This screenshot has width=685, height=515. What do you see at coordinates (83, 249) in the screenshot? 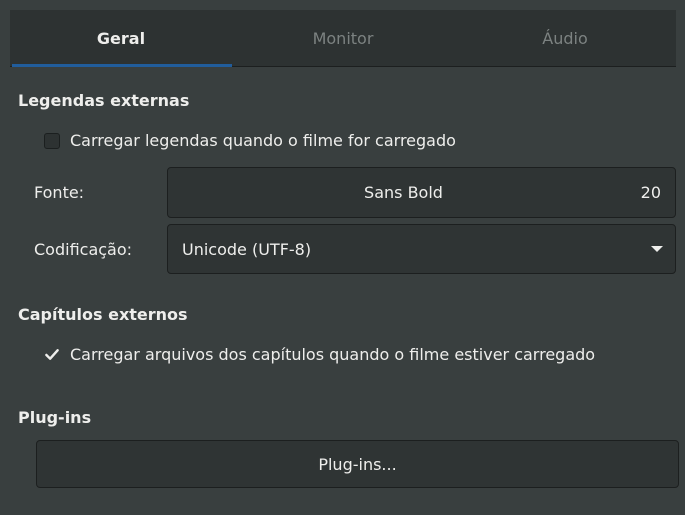
I see `encoding-label: Codificação:` at bounding box center [83, 249].